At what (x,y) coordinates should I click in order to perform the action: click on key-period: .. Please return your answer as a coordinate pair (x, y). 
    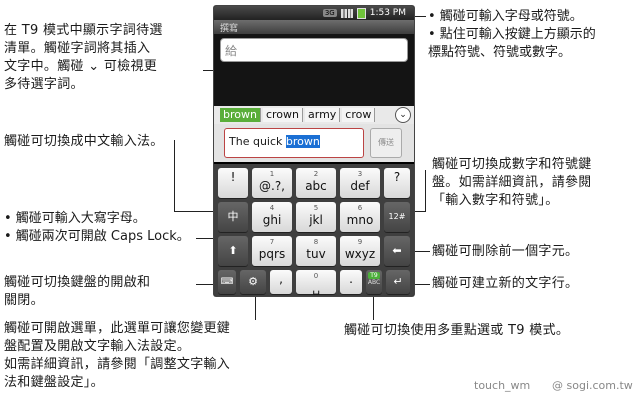
    Looking at the image, I should click on (351, 282).